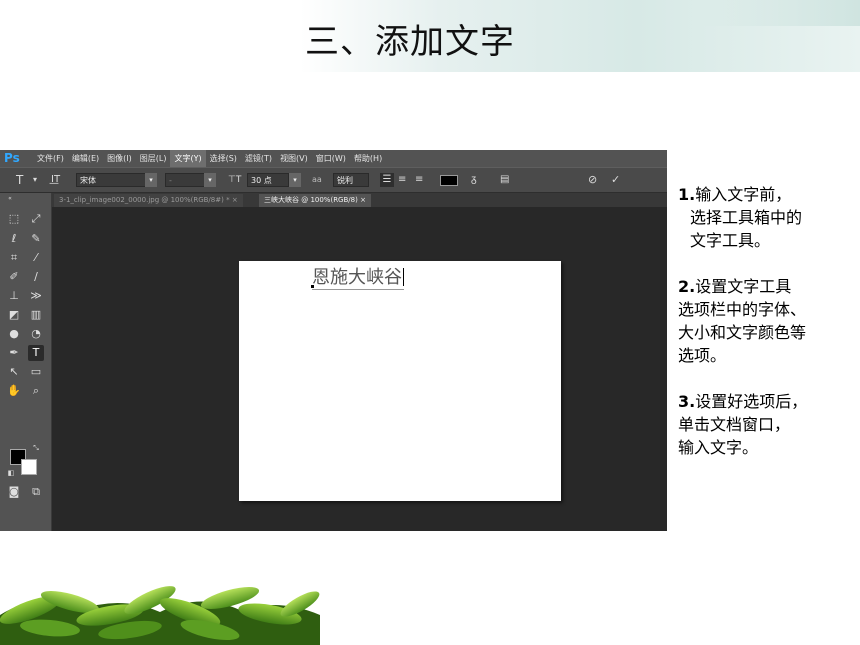 Image resolution: width=860 pixels, height=645 pixels. Describe the element at coordinates (14, 277) in the screenshot. I see `healing-brush-tool-icon: ✐` at that location.